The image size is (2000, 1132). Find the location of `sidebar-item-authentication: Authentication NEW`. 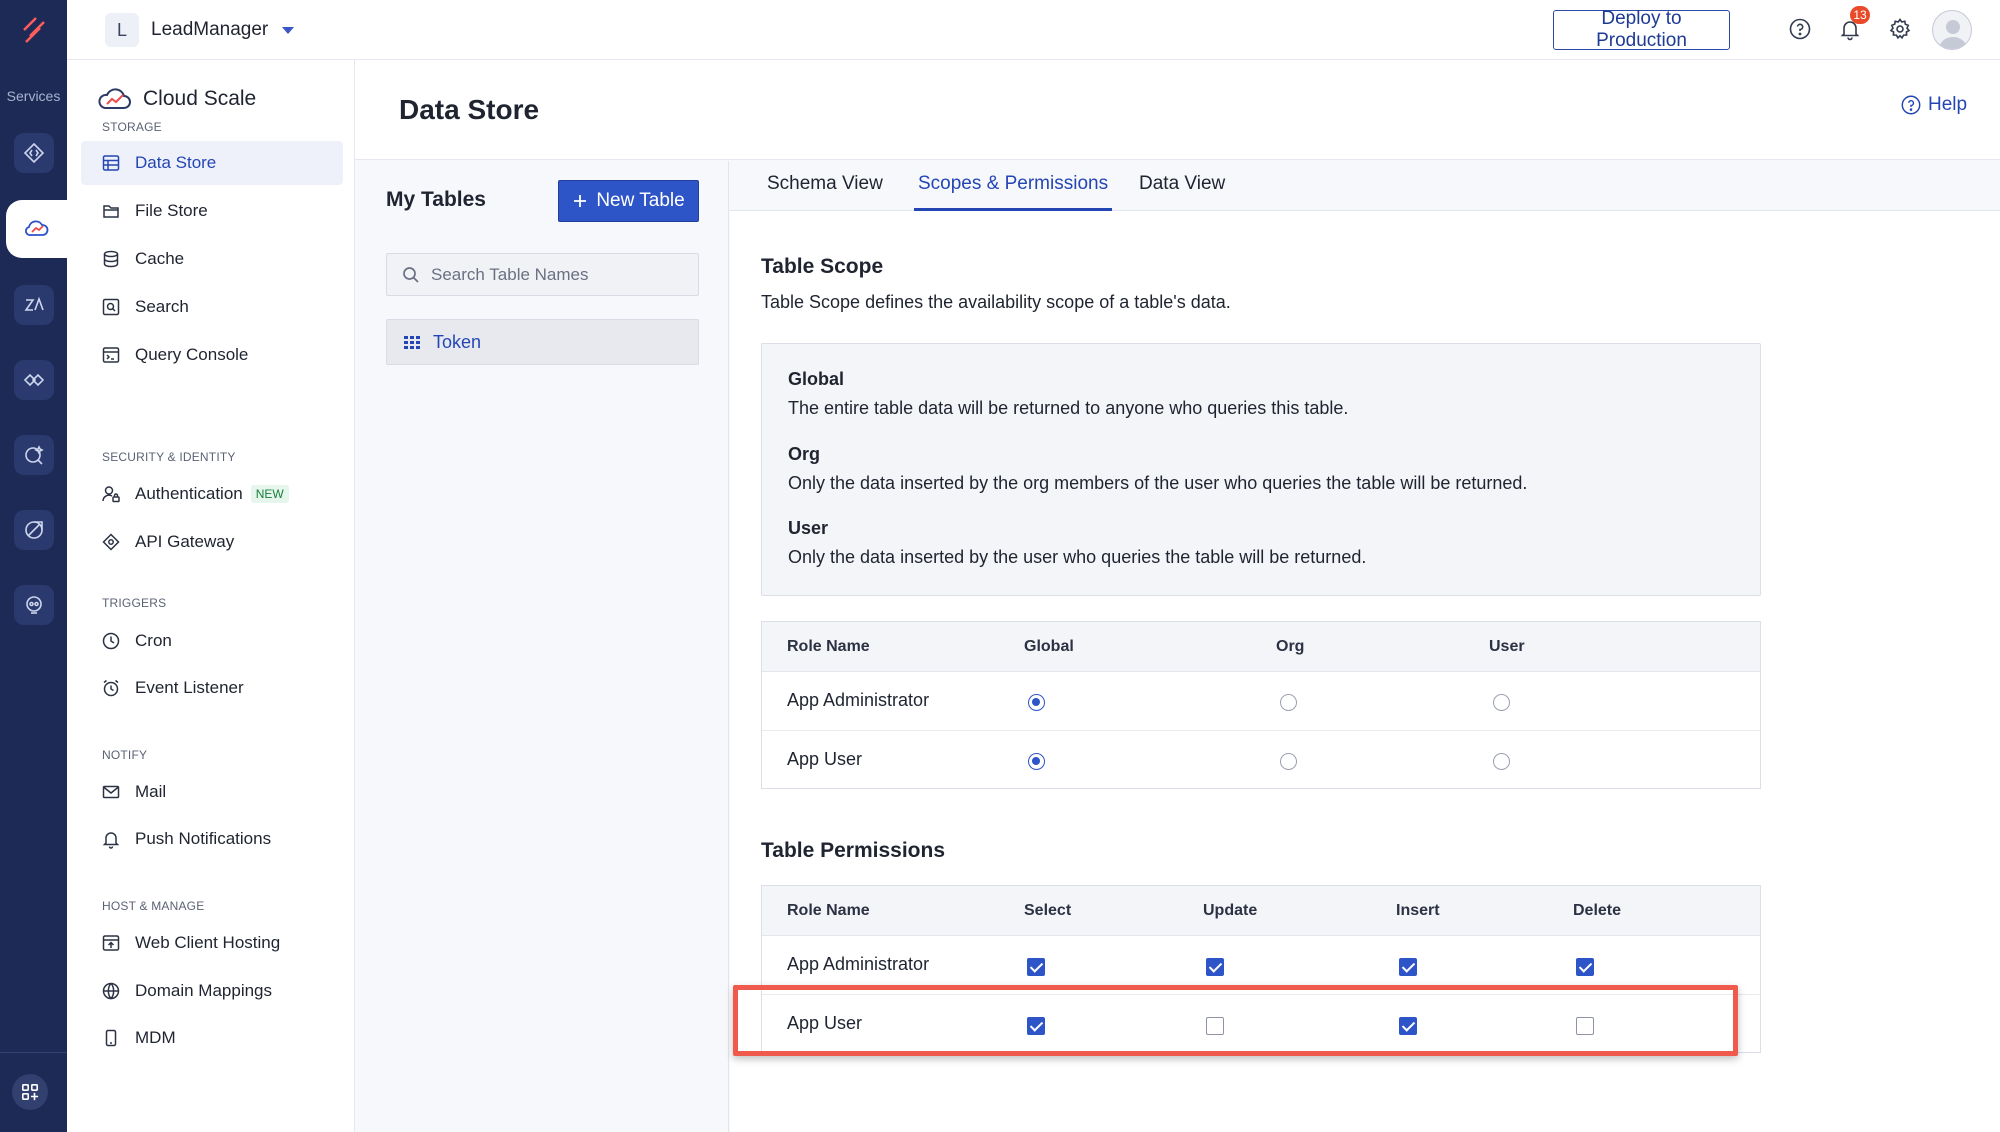

sidebar-item-authentication: Authentication NEW is located at coordinates (212, 494).